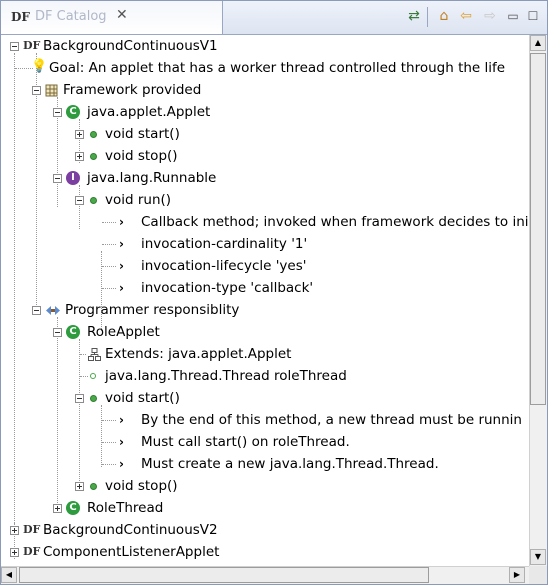 The image size is (548, 585). What do you see at coordinates (264, 200) in the screenshot?
I see `tree-node-run: void run()` at bounding box center [264, 200].